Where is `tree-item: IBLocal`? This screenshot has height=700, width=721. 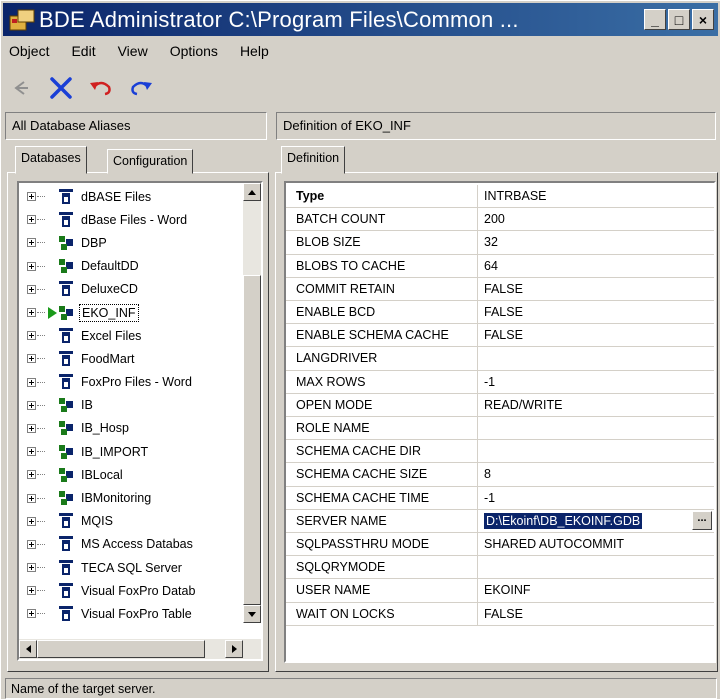 tree-item: IBLocal is located at coordinates (130, 474).